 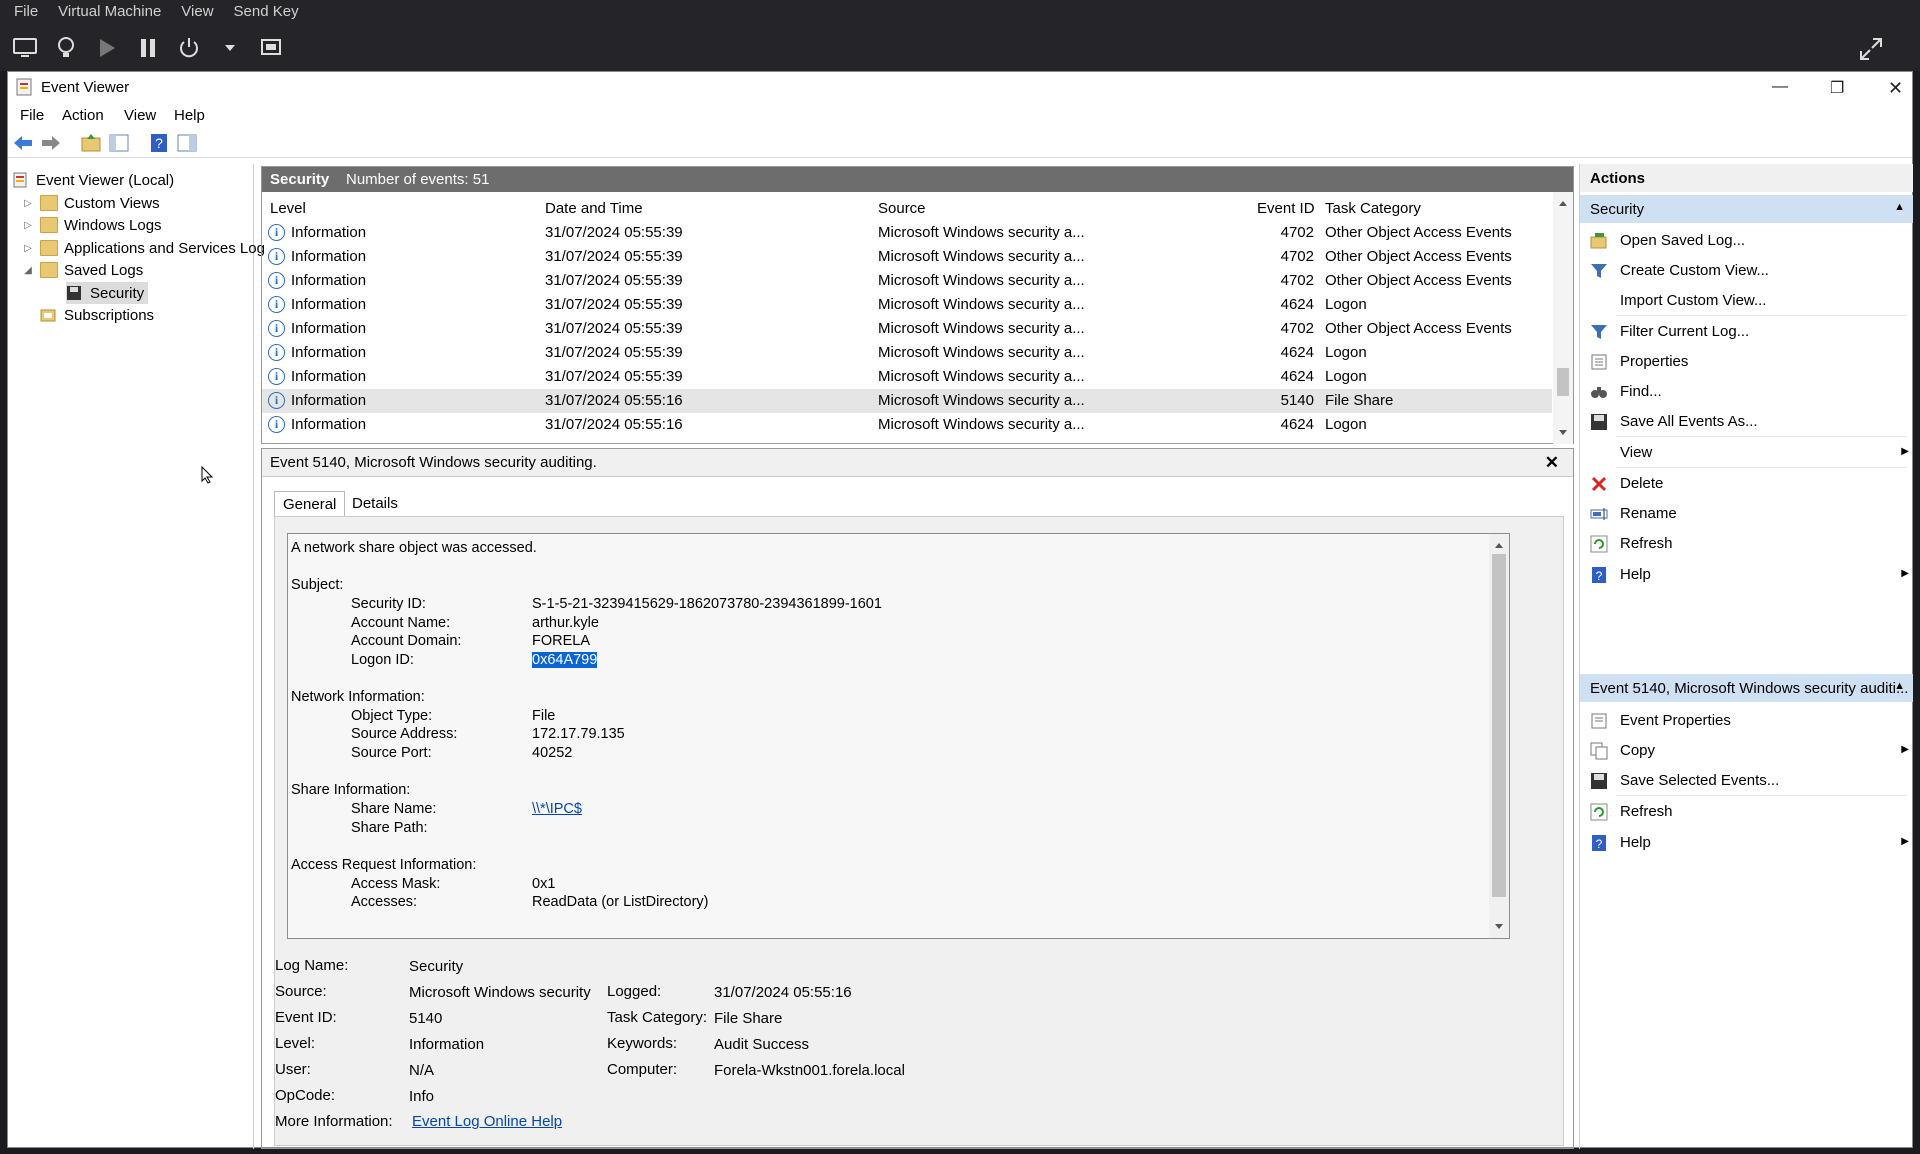 What do you see at coordinates (1780, 87) in the screenshot?
I see `minimize-button: —` at bounding box center [1780, 87].